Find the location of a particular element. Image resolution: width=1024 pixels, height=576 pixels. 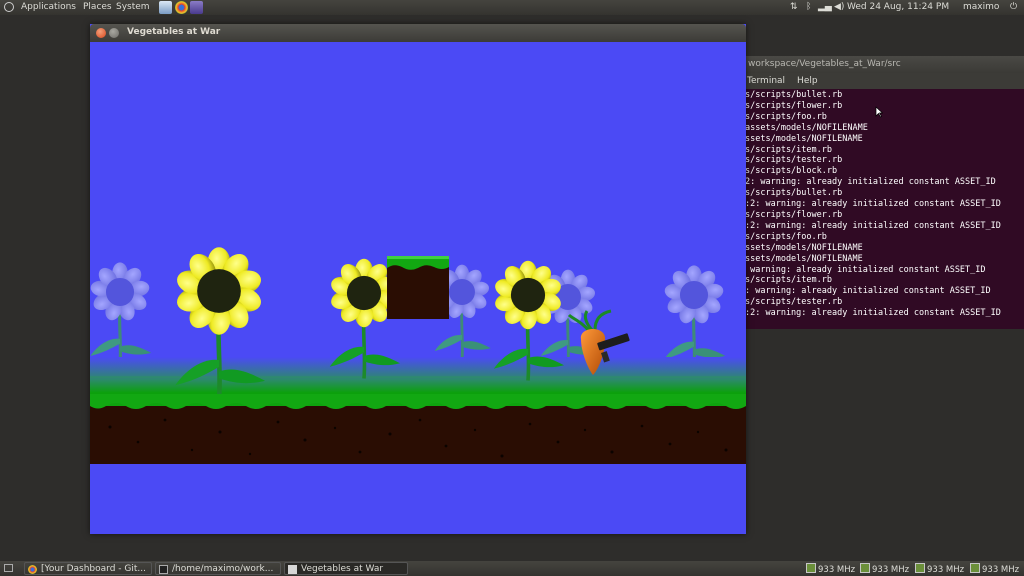

user-menu: maximo is located at coordinates (981, 7).